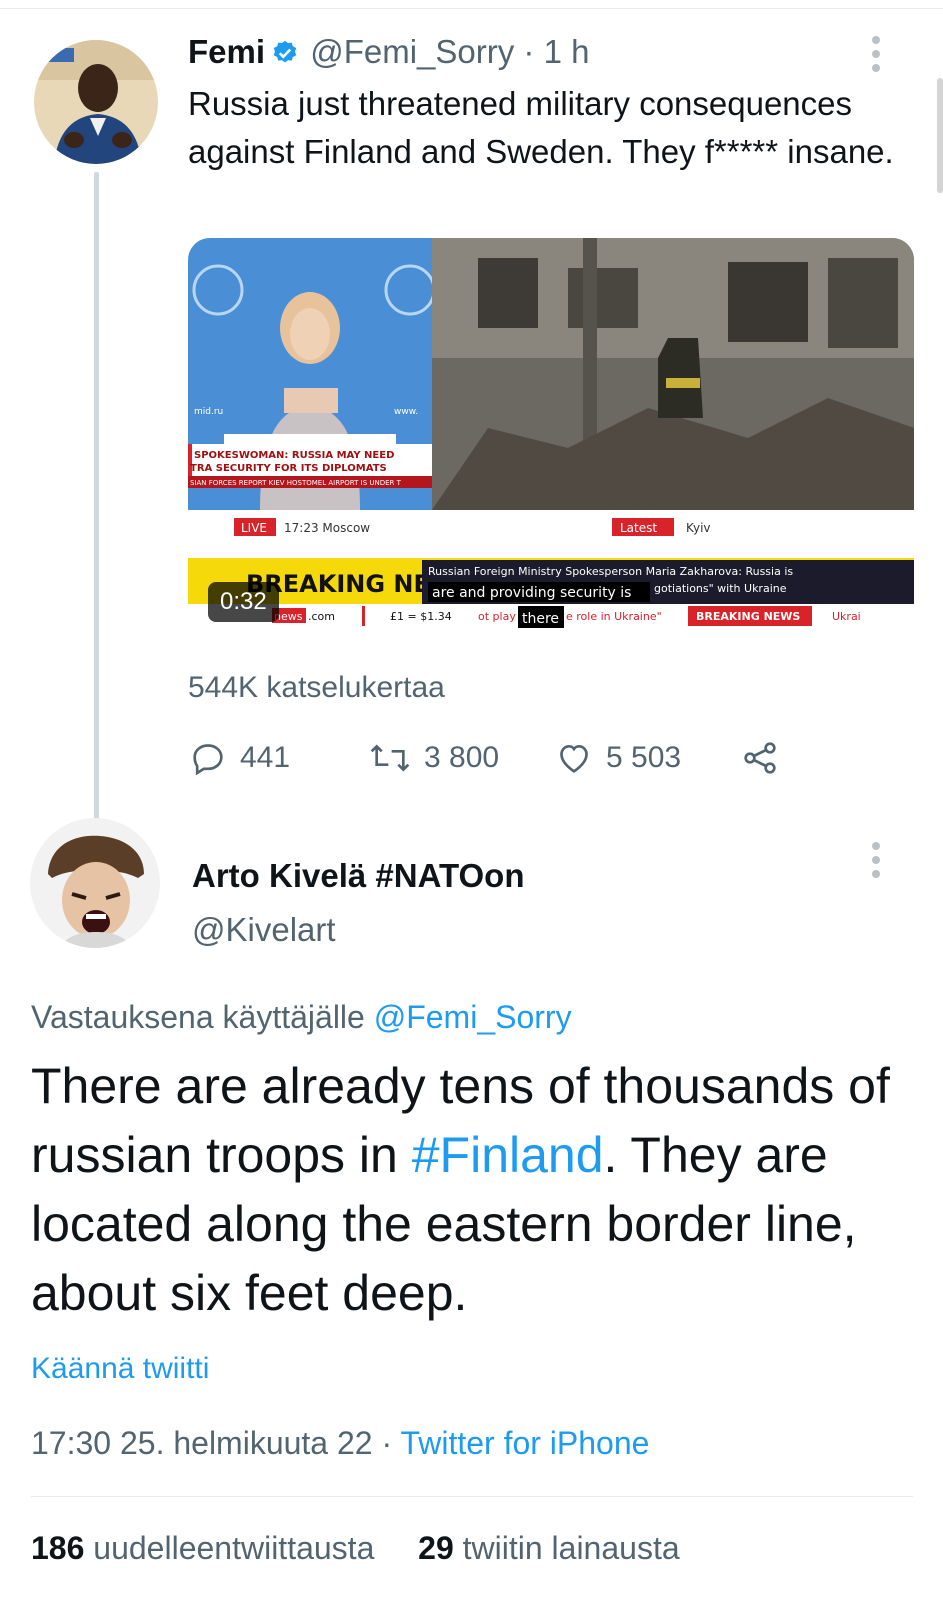 This screenshot has width=943, height=1600. What do you see at coordinates (327, 528) in the screenshot?
I see `live-time: 17:23 Moscow` at bounding box center [327, 528].